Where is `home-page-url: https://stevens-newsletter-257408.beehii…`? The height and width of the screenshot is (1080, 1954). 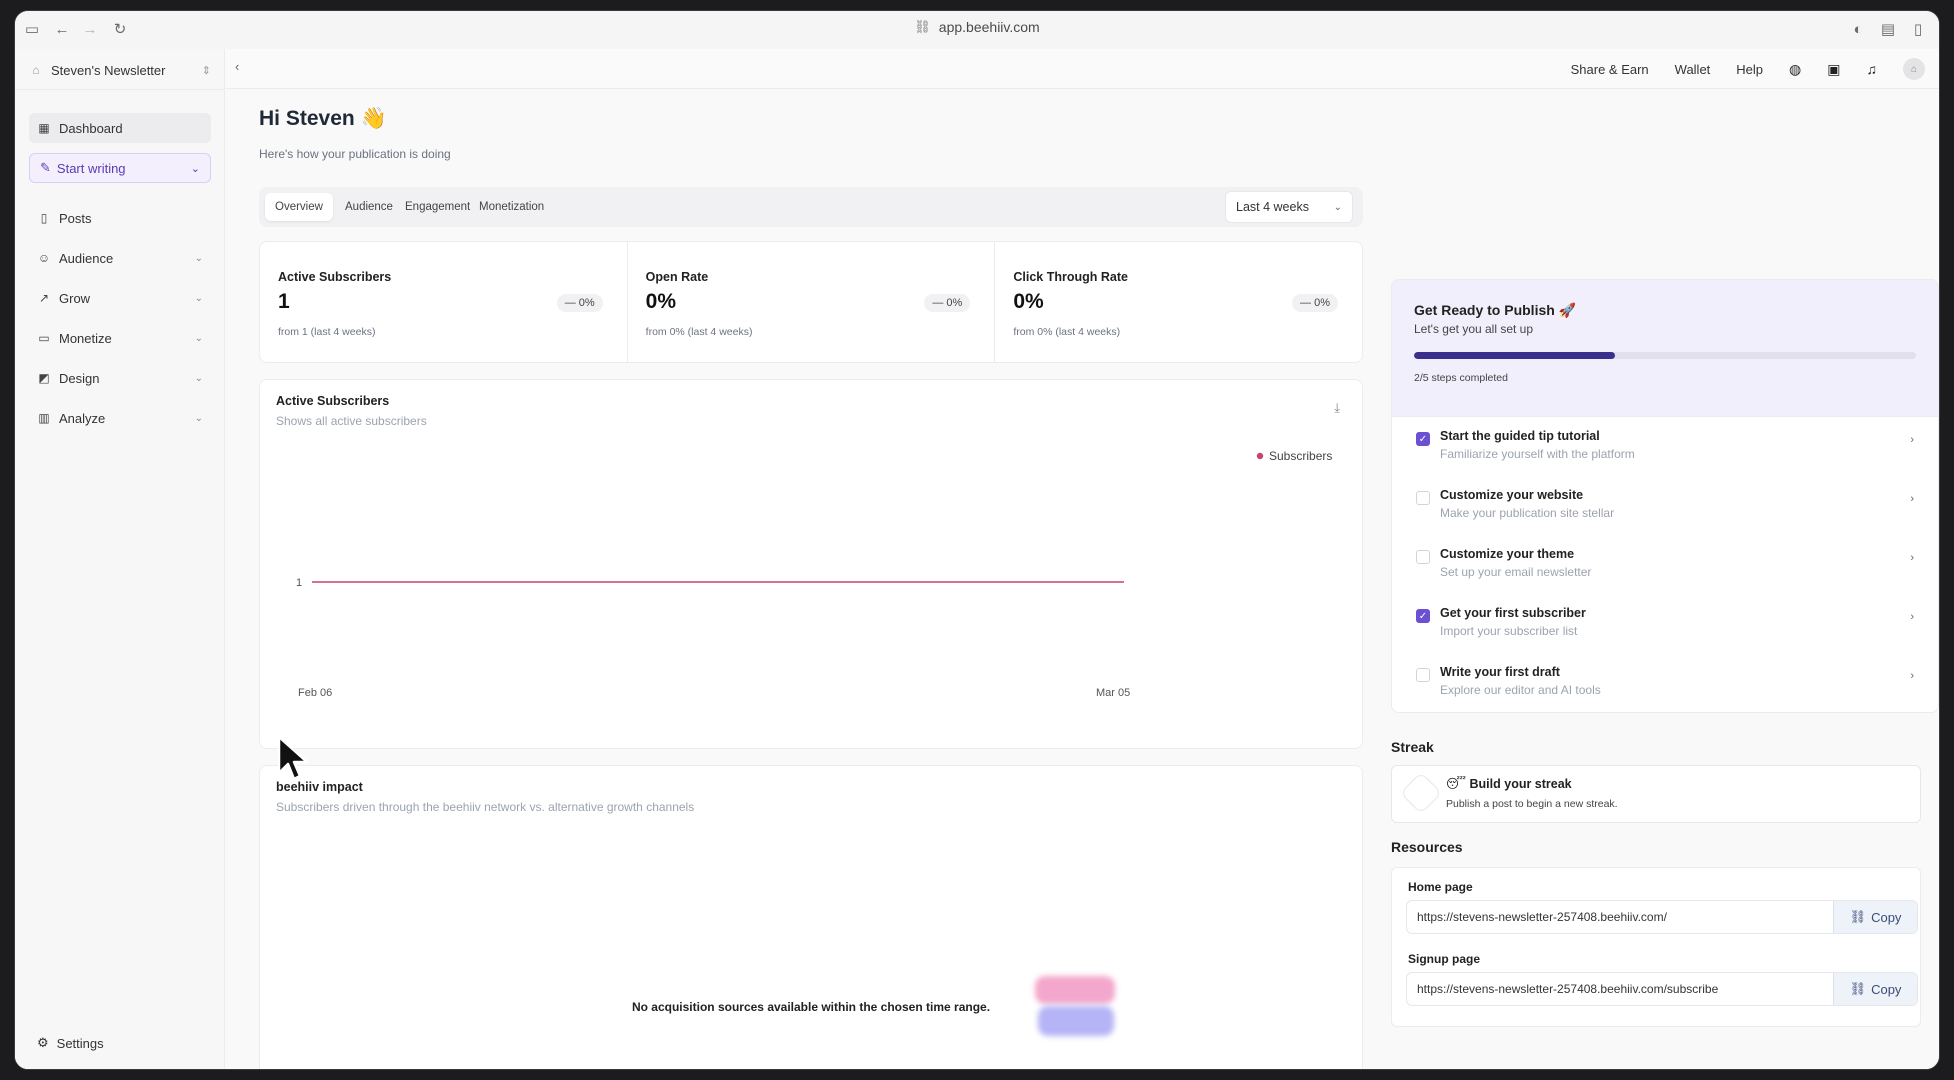 home-page-url: https://stevens-newsletter-257408.beehii… is located at coordinates (1620, 917).